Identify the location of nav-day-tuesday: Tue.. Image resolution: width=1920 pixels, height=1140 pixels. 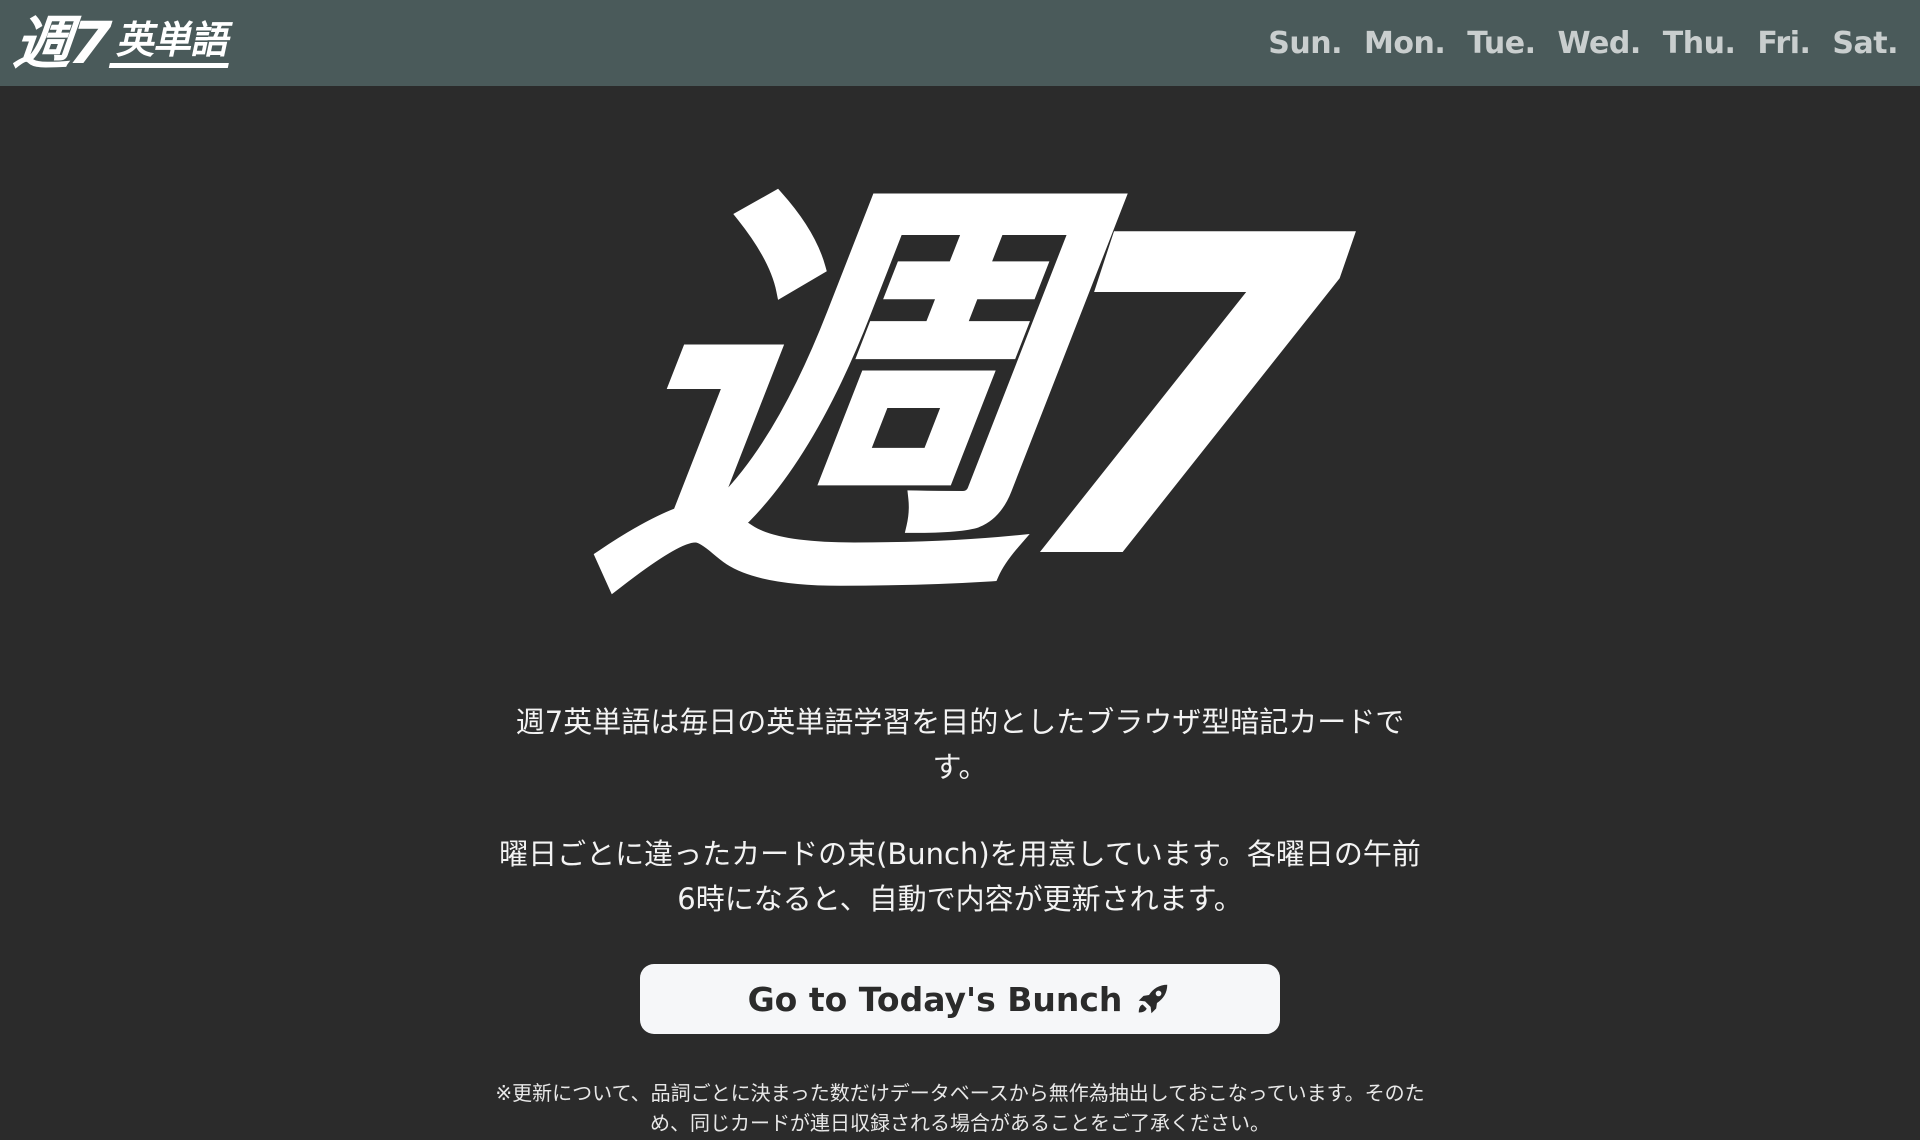
(1501, 43).